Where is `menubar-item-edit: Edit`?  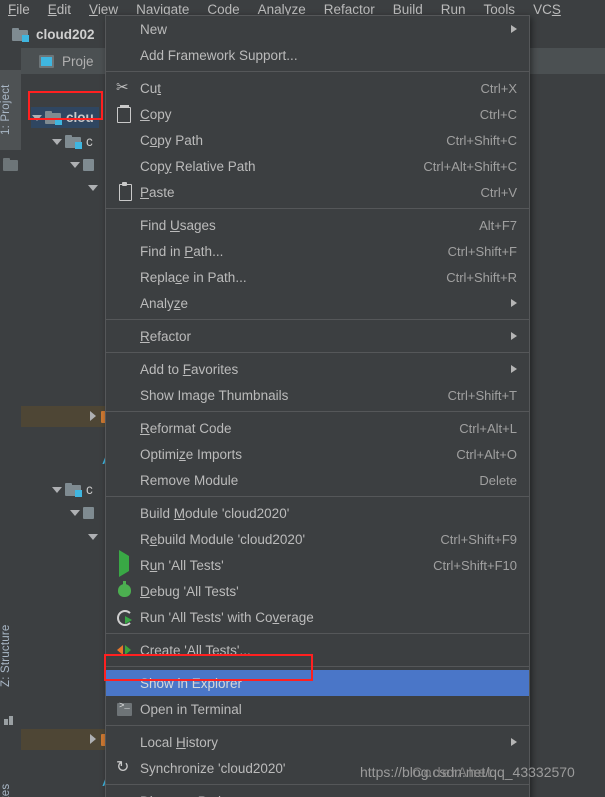 menubar-item-edit: Edit is located at coordinates (59, 10).